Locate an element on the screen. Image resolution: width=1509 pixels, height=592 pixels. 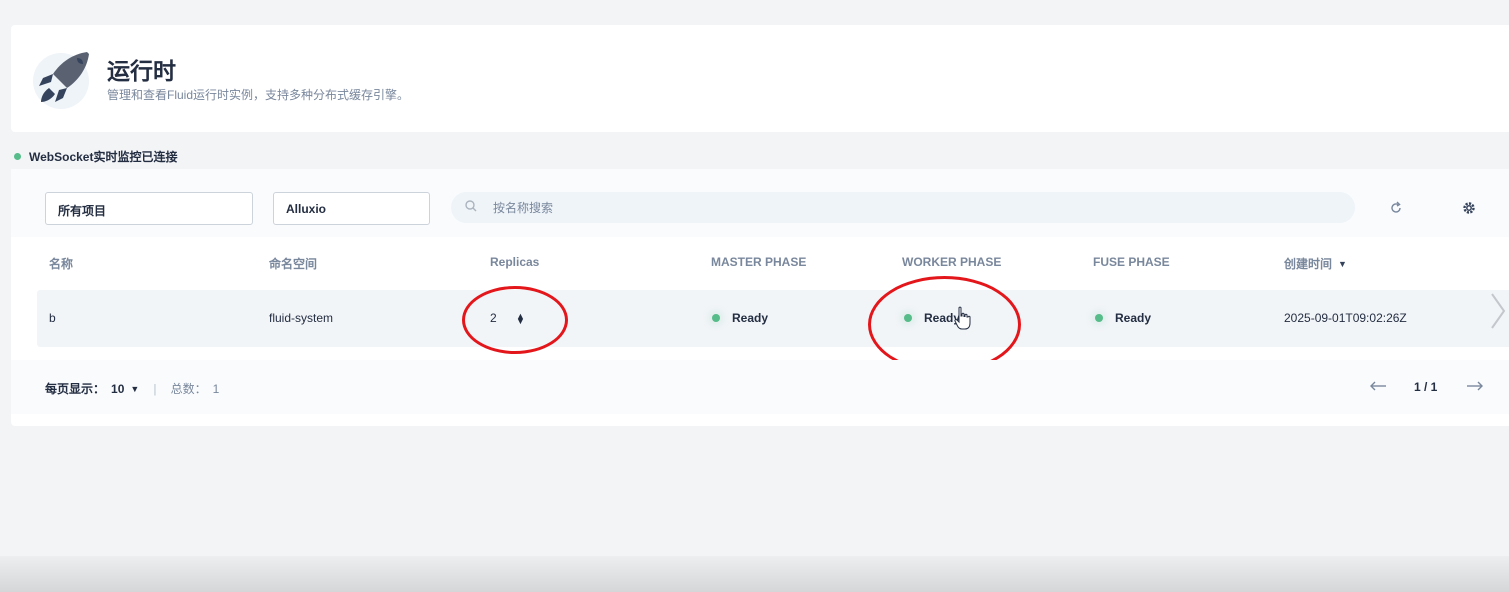
cell-created-time: 2025-09-01T09:02:26Z is located at coordinates (1345, 318).